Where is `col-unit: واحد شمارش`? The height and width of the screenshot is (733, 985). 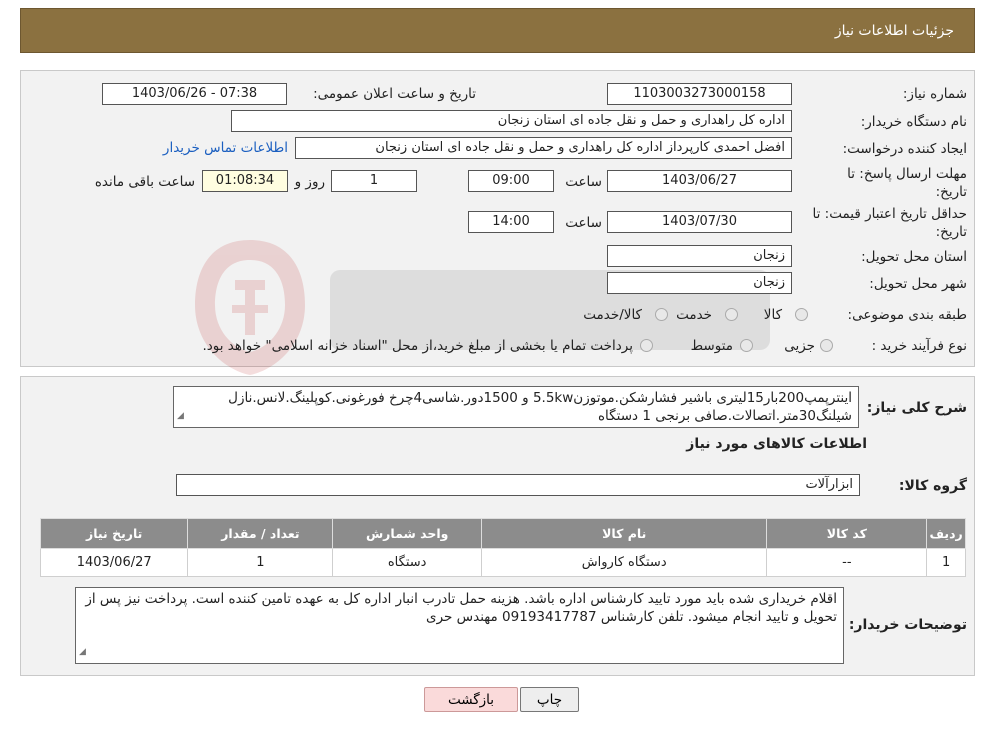
col-unit: واحد شمارش is located at coordinates (407, 533).